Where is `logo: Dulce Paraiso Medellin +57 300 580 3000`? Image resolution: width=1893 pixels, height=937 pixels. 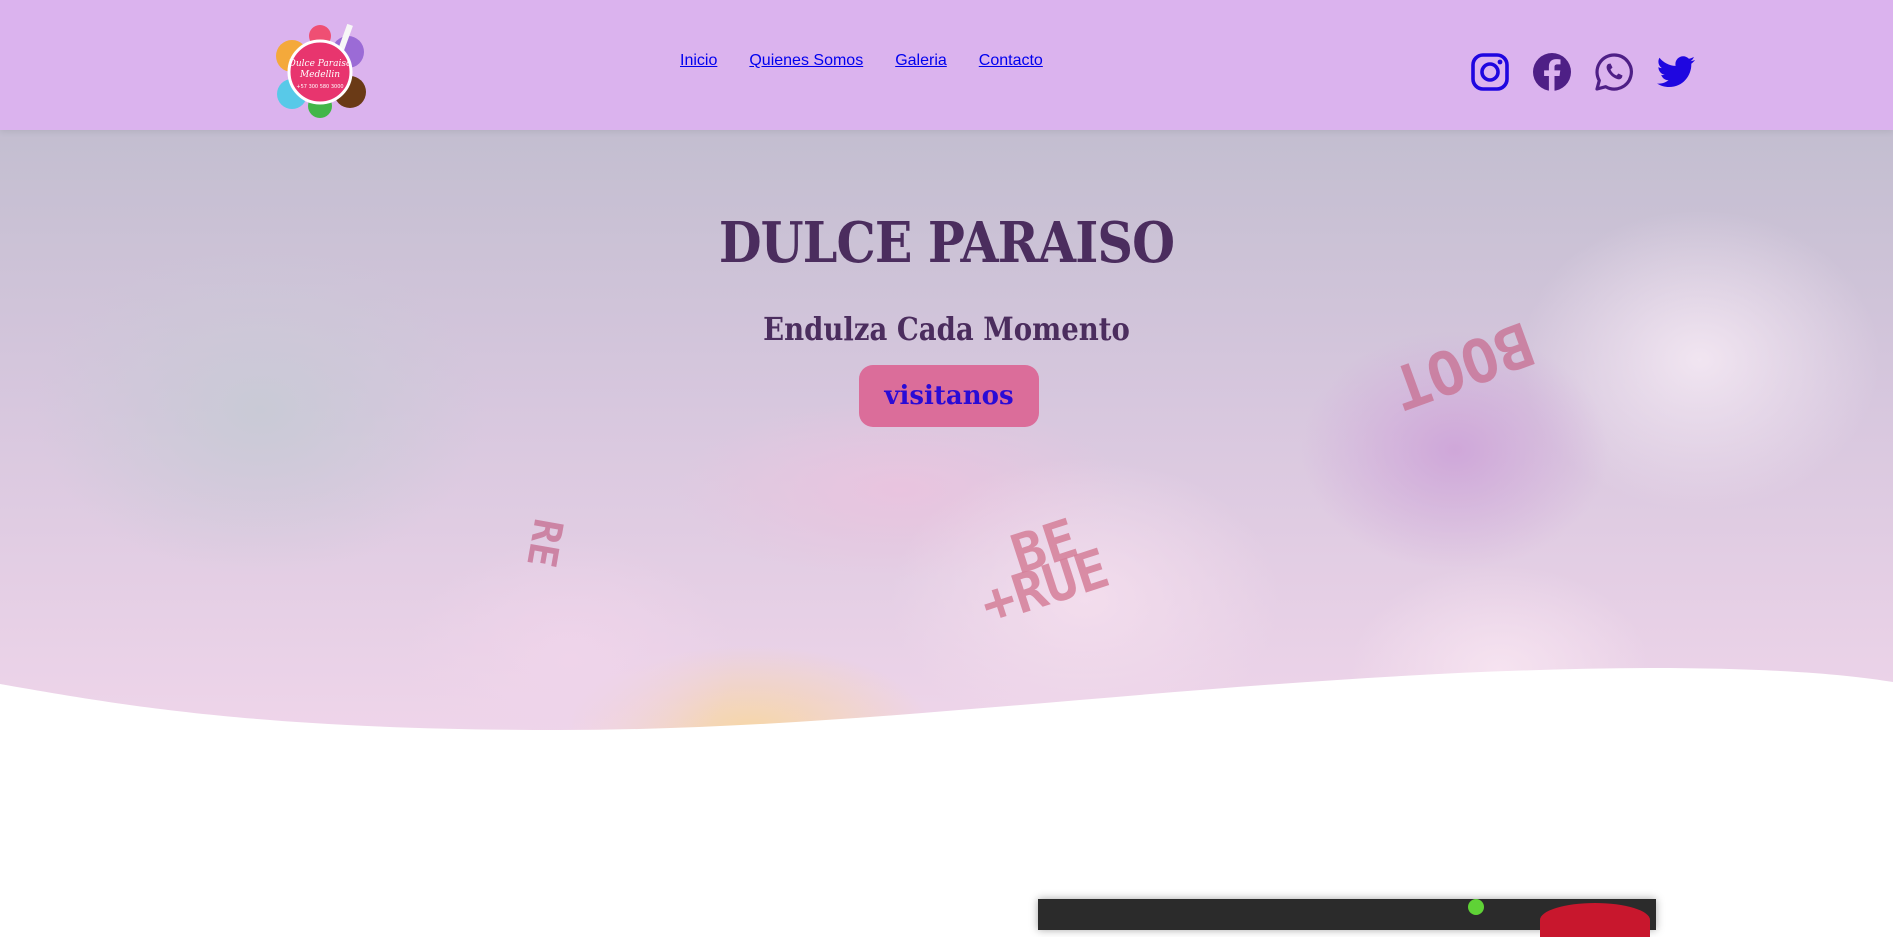 logo: Dulce Paraiso Medellin +57 300 580 3000 is located at coordinates (320, 71).